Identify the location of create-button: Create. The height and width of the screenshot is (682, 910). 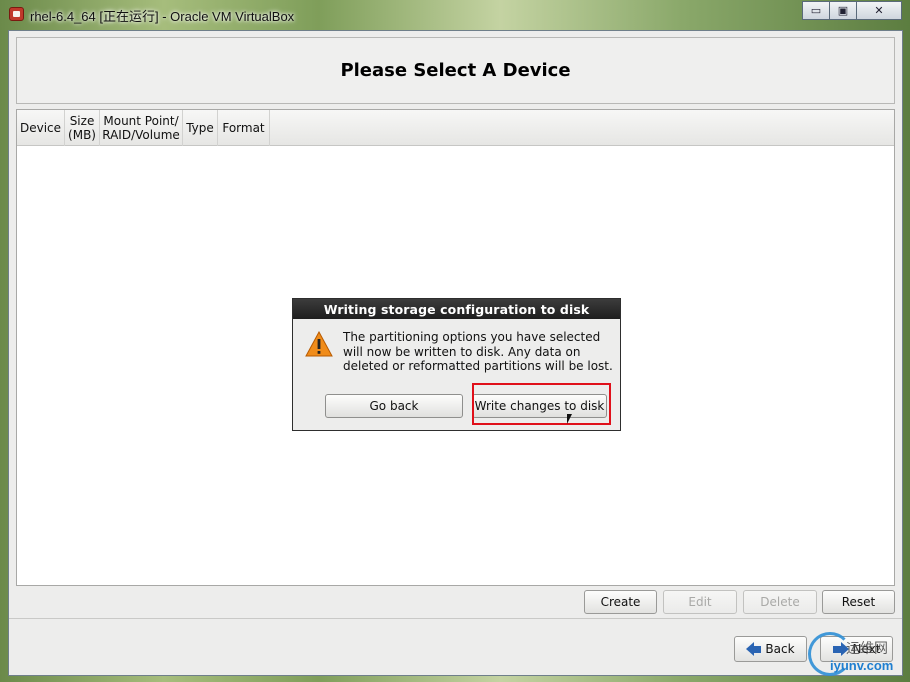
(620, 602).